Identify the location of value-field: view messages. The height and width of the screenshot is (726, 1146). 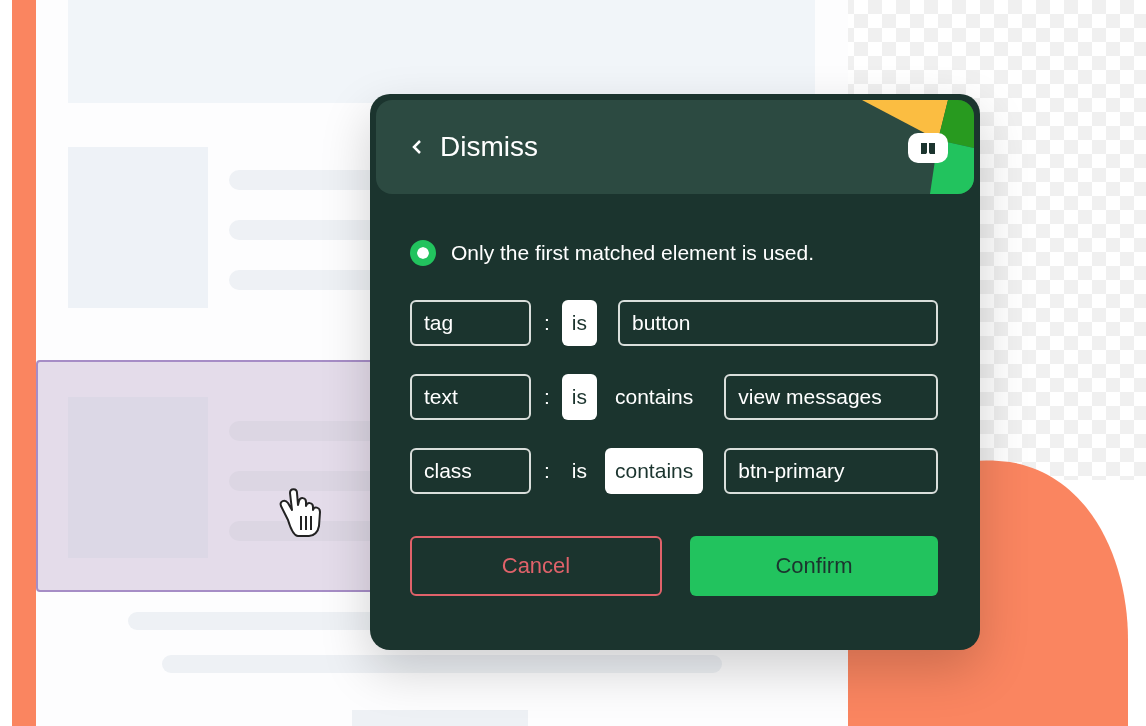
(831, 397).